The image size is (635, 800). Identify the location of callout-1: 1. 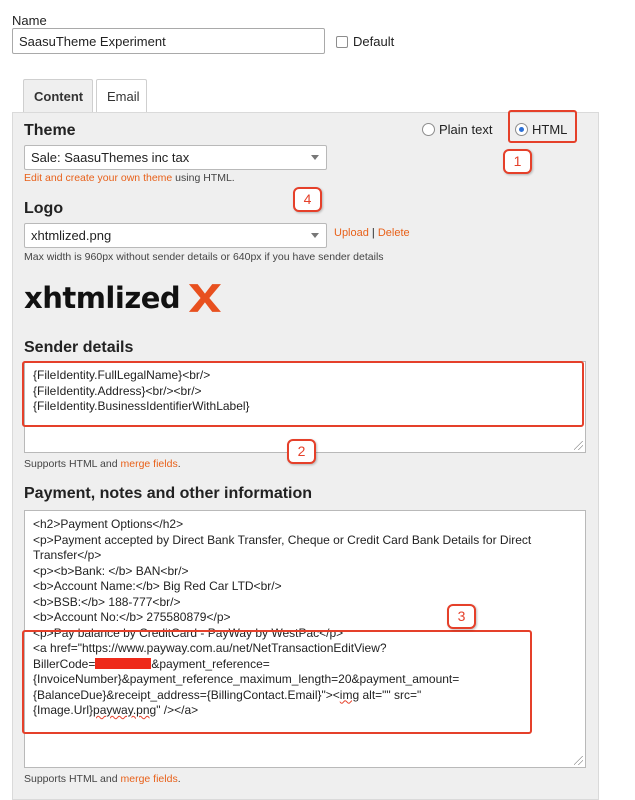
(517, 161).